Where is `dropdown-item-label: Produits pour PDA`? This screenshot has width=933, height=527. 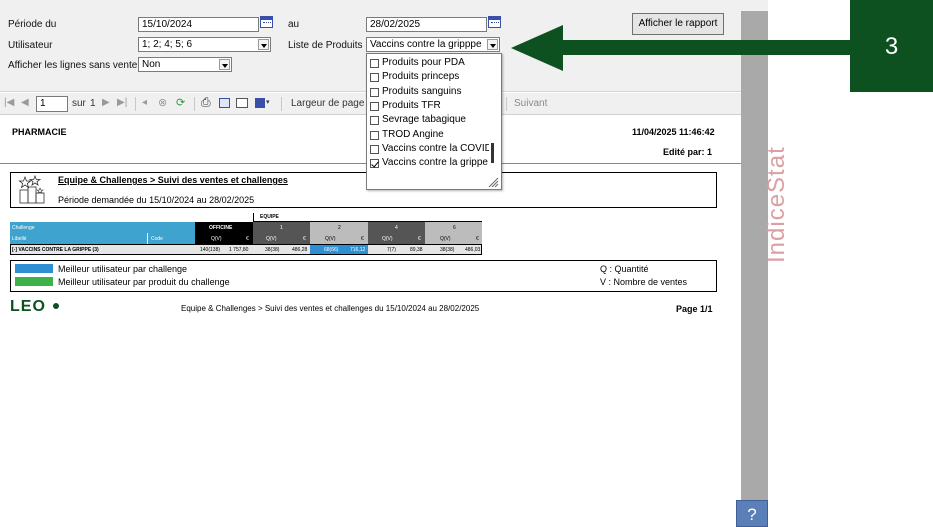
dropdown-item-label: Produits pour PDA is located at coordinates (423, 62).